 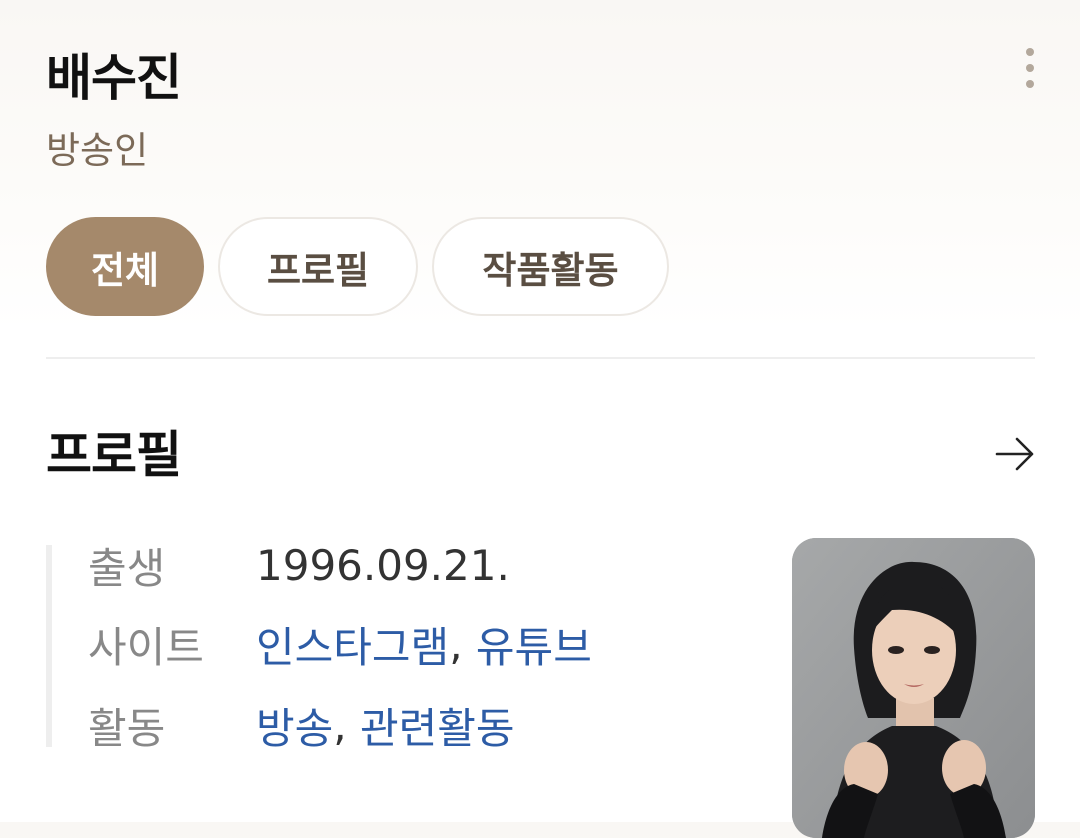 What do you see at coordinates (127, 568) in the screenshot?
I see `birth-label: 출생` at bounding box center [127, 568].